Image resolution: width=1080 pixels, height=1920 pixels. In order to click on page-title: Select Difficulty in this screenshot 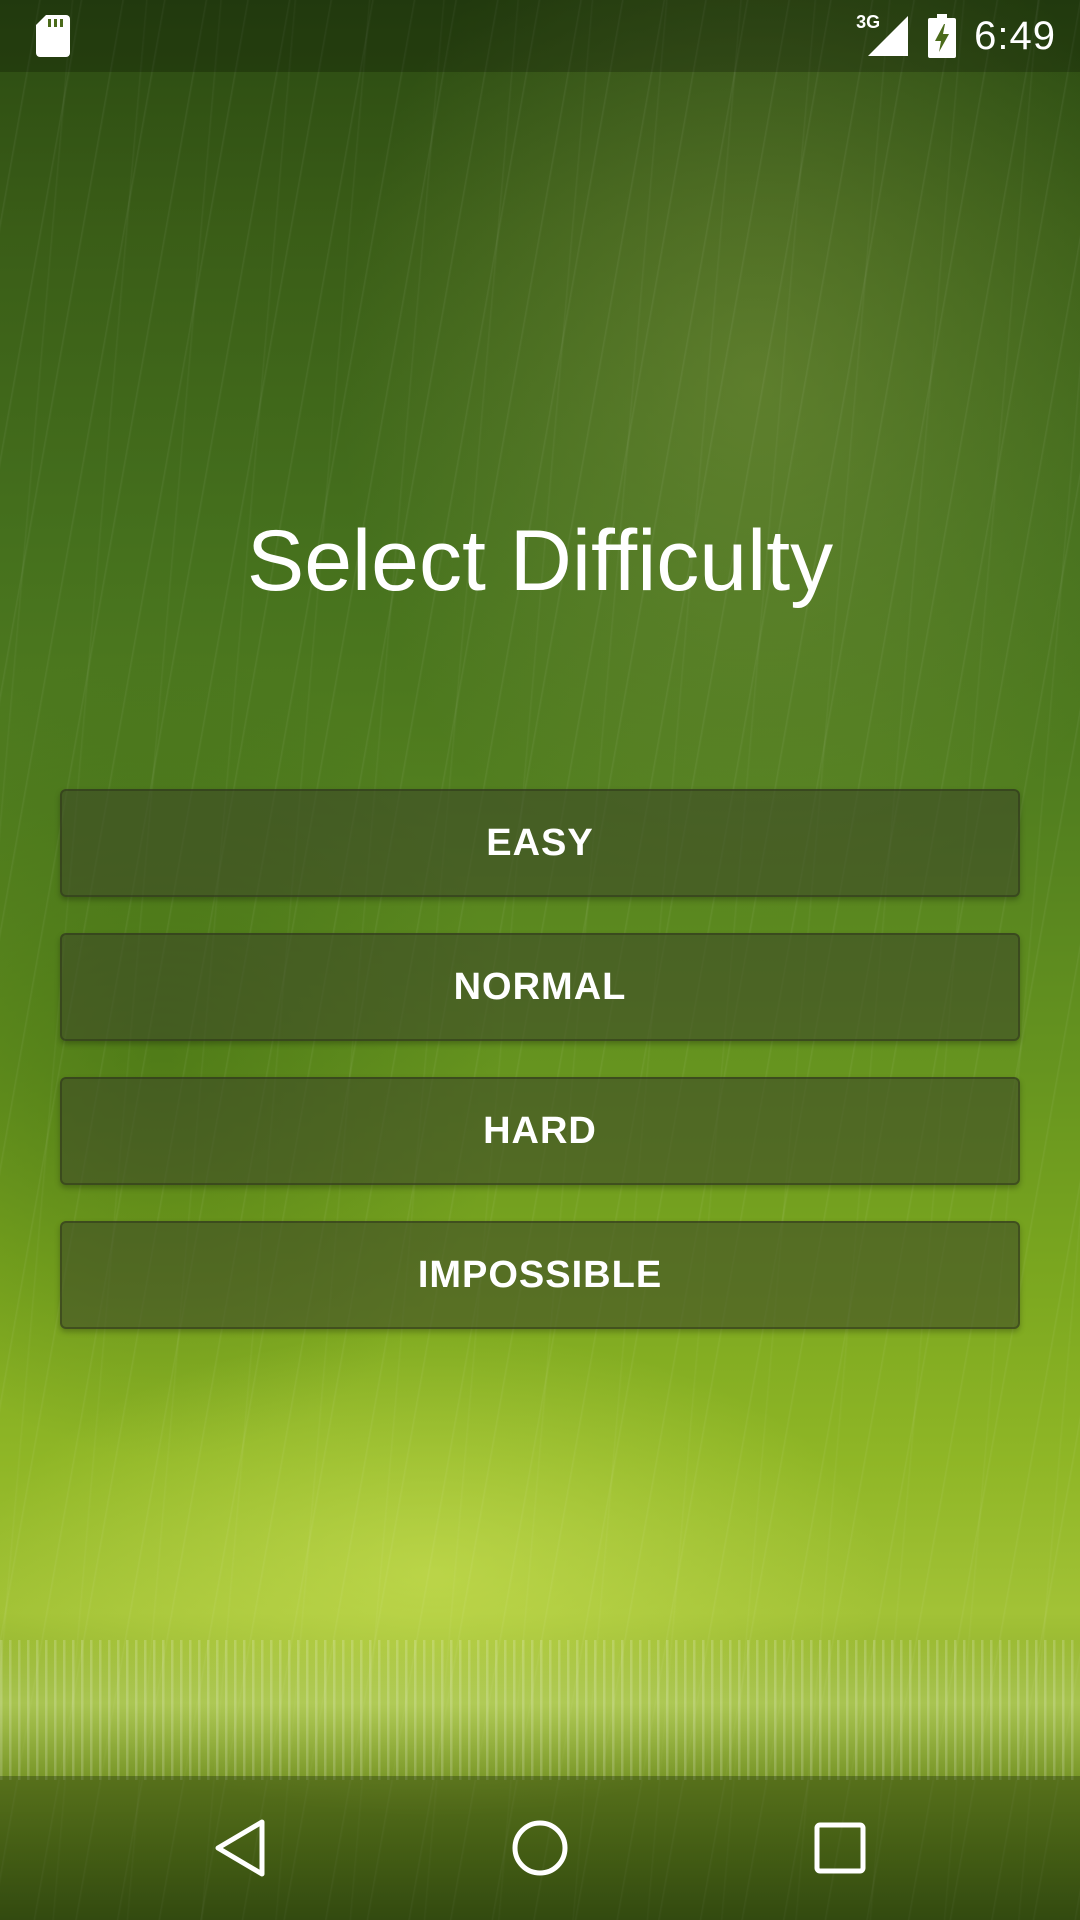, I will do `click(540, 561)`.